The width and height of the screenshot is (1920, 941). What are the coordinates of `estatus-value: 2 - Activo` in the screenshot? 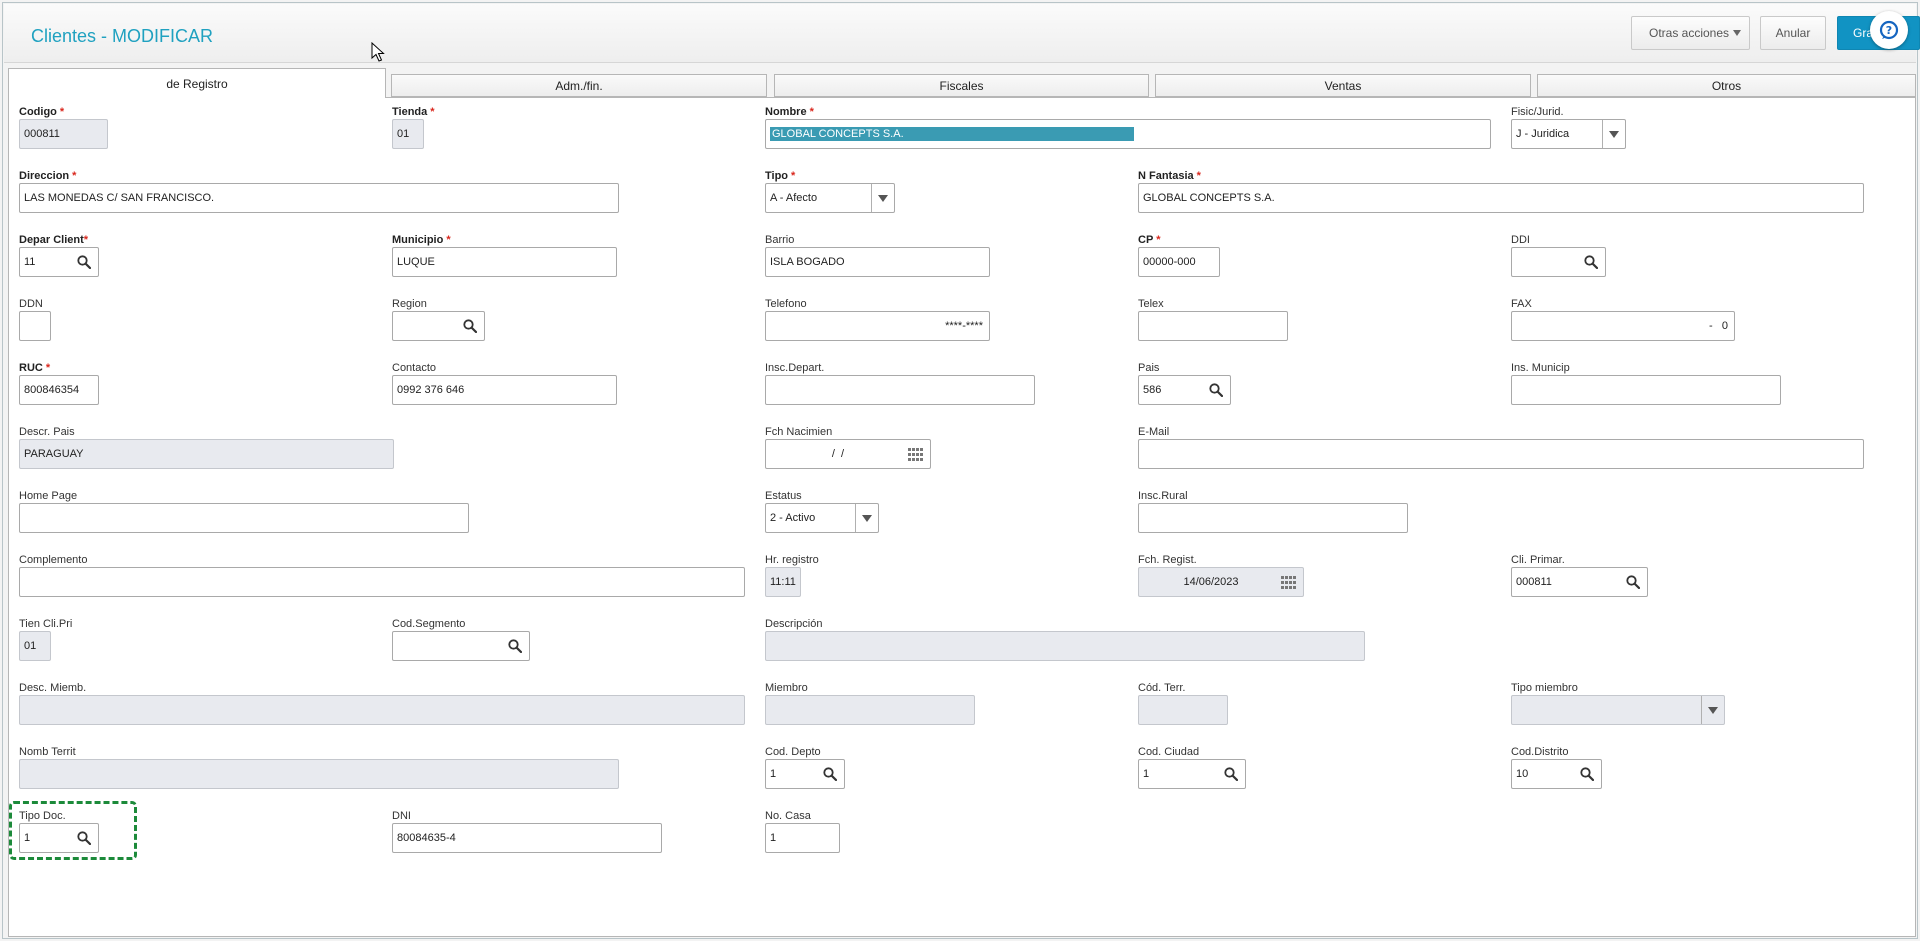 It's located at (793, 518).